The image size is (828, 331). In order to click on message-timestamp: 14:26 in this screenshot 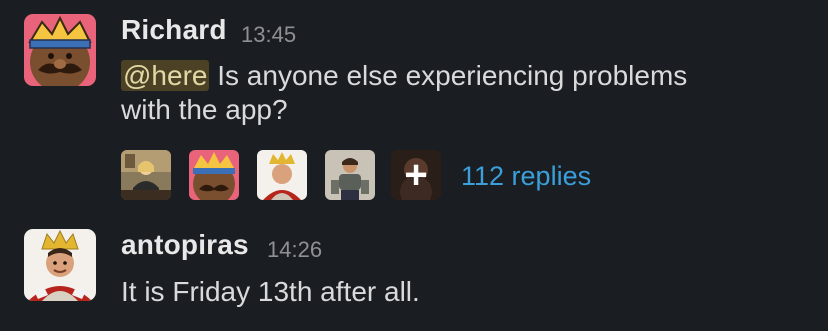, I will do `click(294, 250)`.